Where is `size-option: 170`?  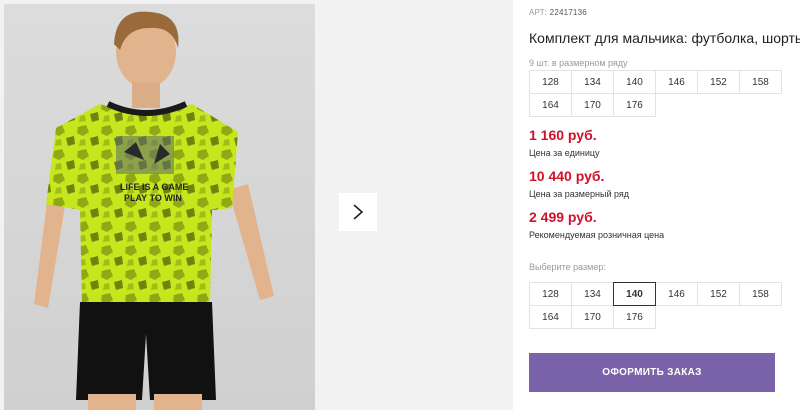 size-option: 170 is located at coordinates (592, 317).